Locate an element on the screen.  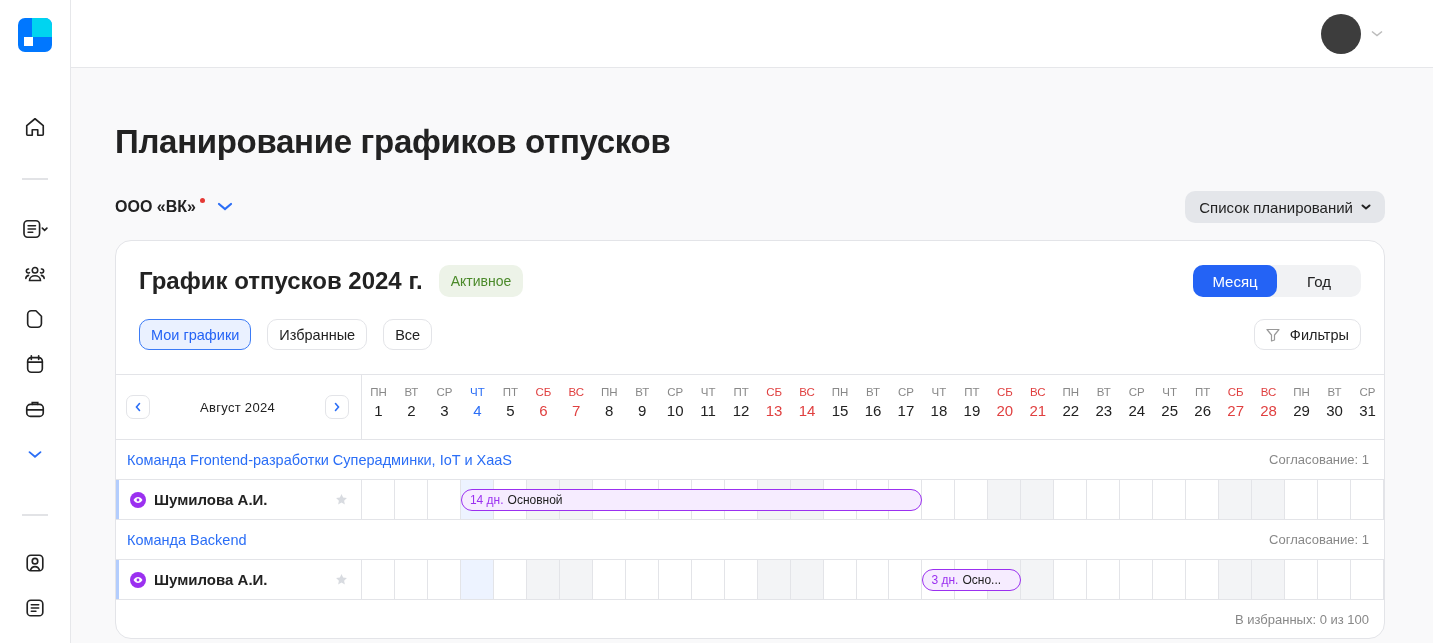
document-list-icon is located at coordinates (35, 229).